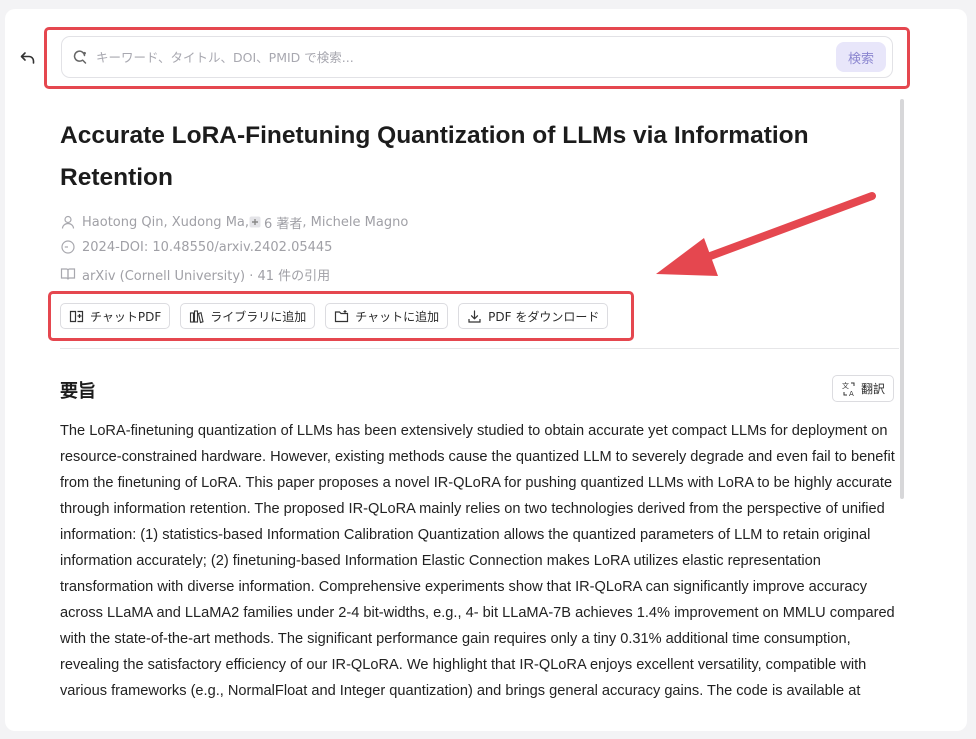  I want to click on doi-row: 2024-DOI: 10.48550/arxiv.2402.05445, so click(196, 247).